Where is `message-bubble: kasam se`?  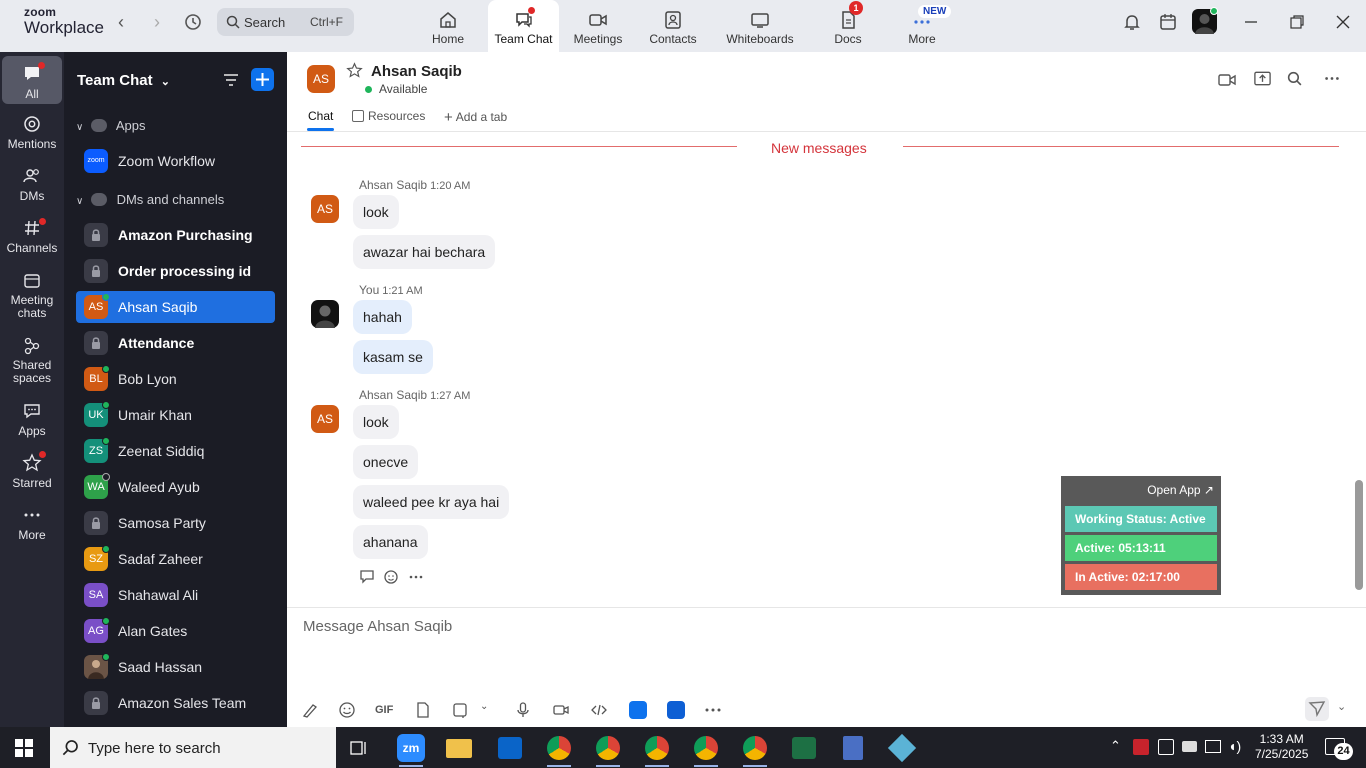 message-bubble: kasam se is located at coordinates (393, 357).